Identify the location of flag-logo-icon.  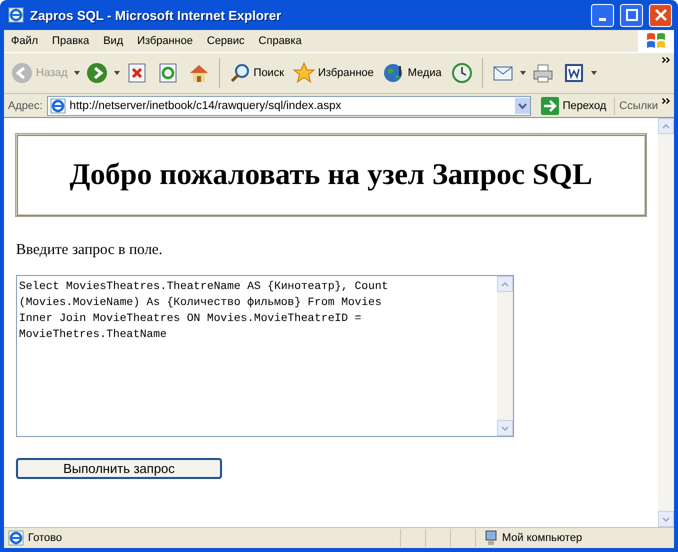
(656, 41).